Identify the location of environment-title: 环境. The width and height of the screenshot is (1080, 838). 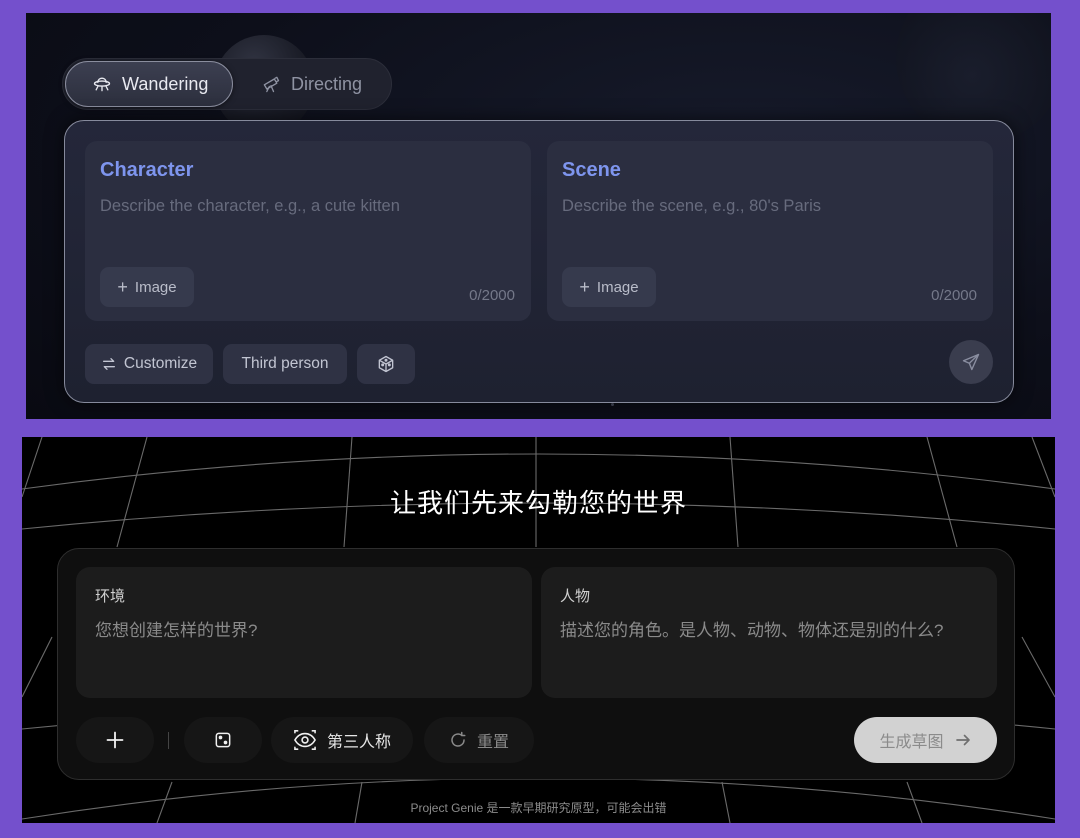
(110, 596).